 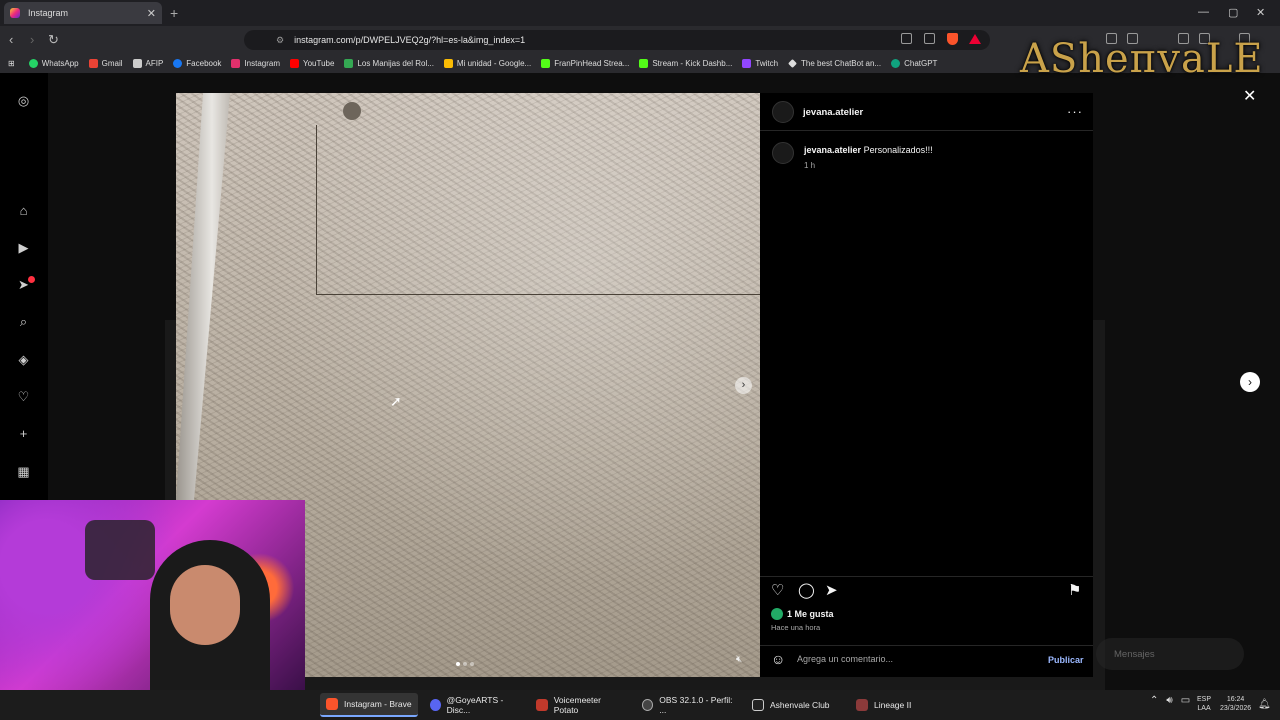 I want to click on taskbar-label: Voicemeeter Potato, so click(x=577, y=705).